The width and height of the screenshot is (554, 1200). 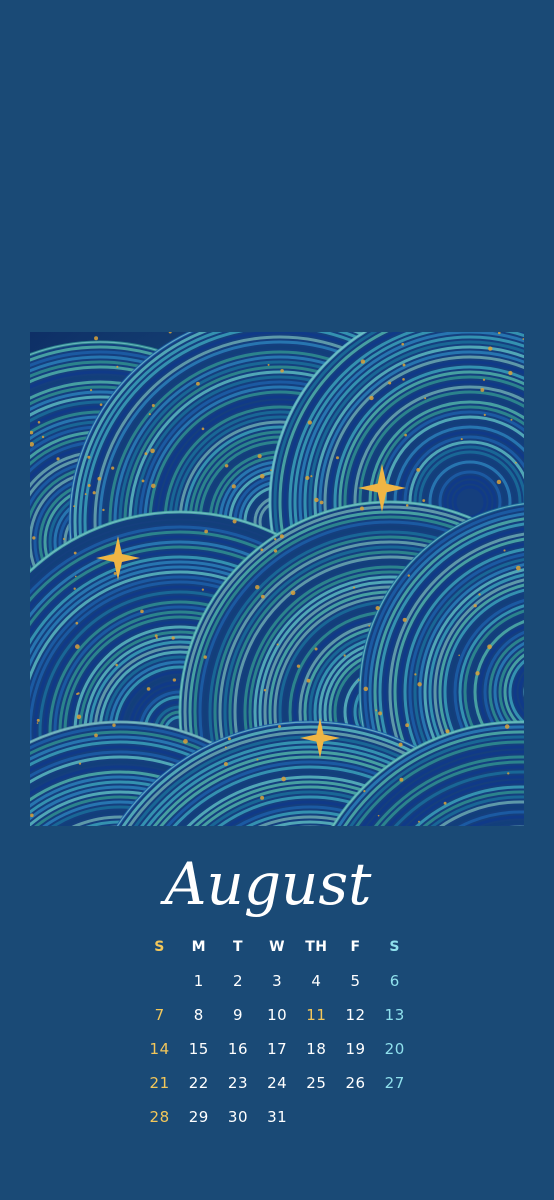 What do you see at coordinates (159, 1049) in the screenshot?
I see `day-cell: 14` at bounding box center [159, 1049].